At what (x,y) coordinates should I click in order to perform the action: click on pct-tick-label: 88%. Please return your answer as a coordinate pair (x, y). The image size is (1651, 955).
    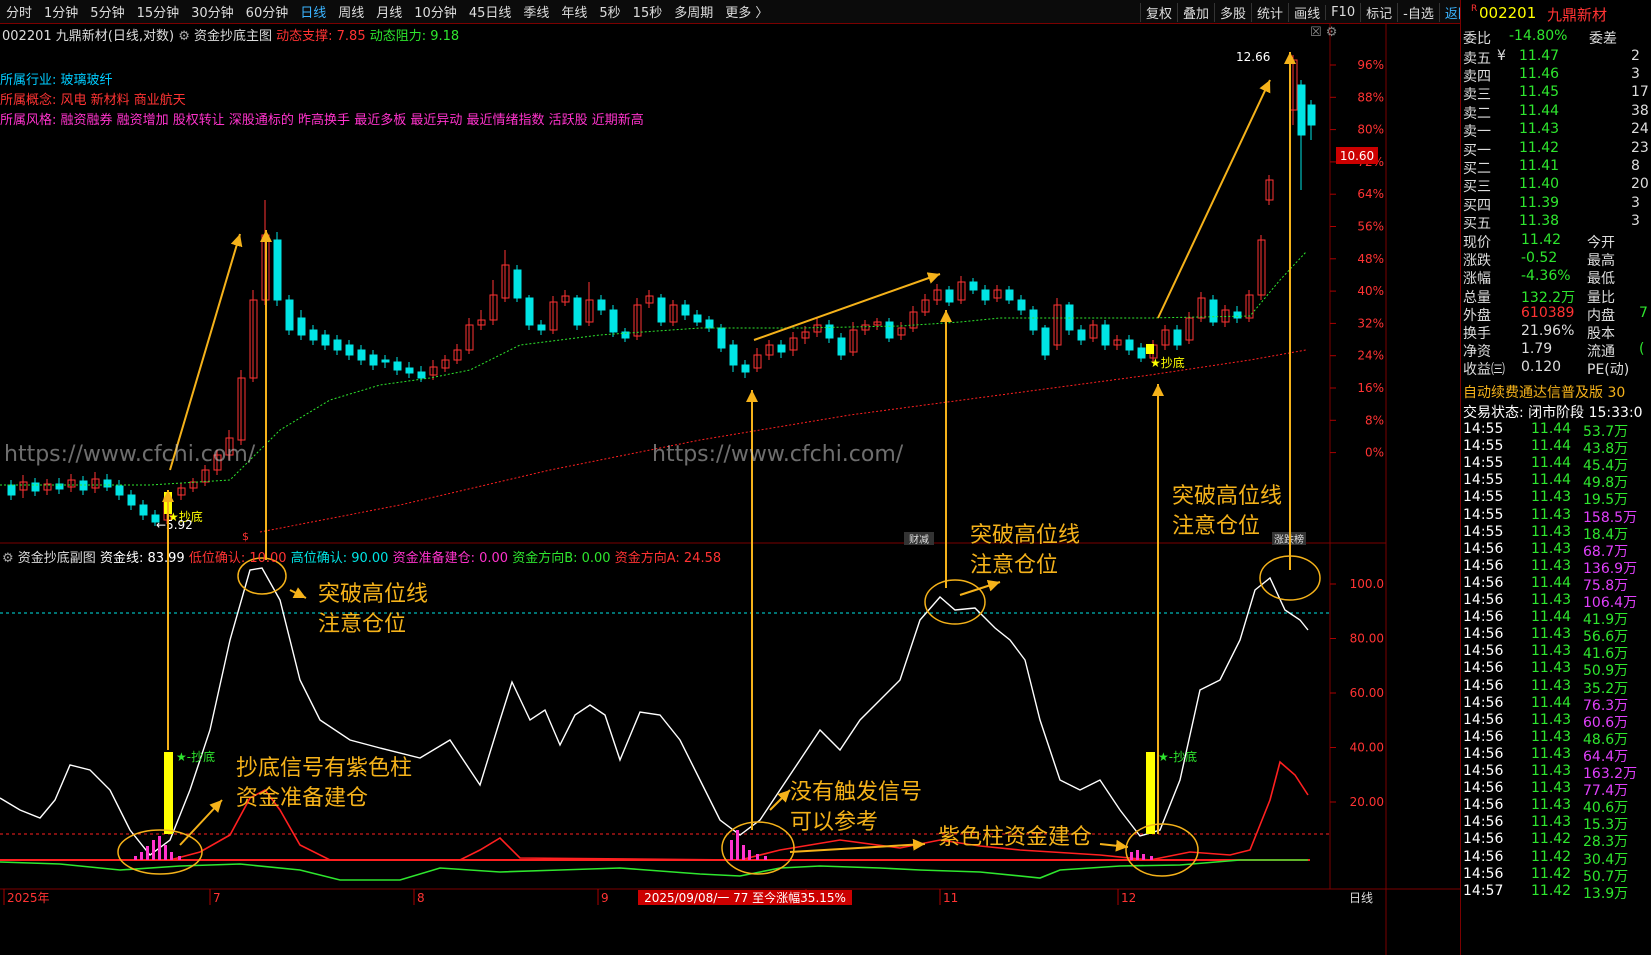
    Looking at the image, I should click on (1370, 97).